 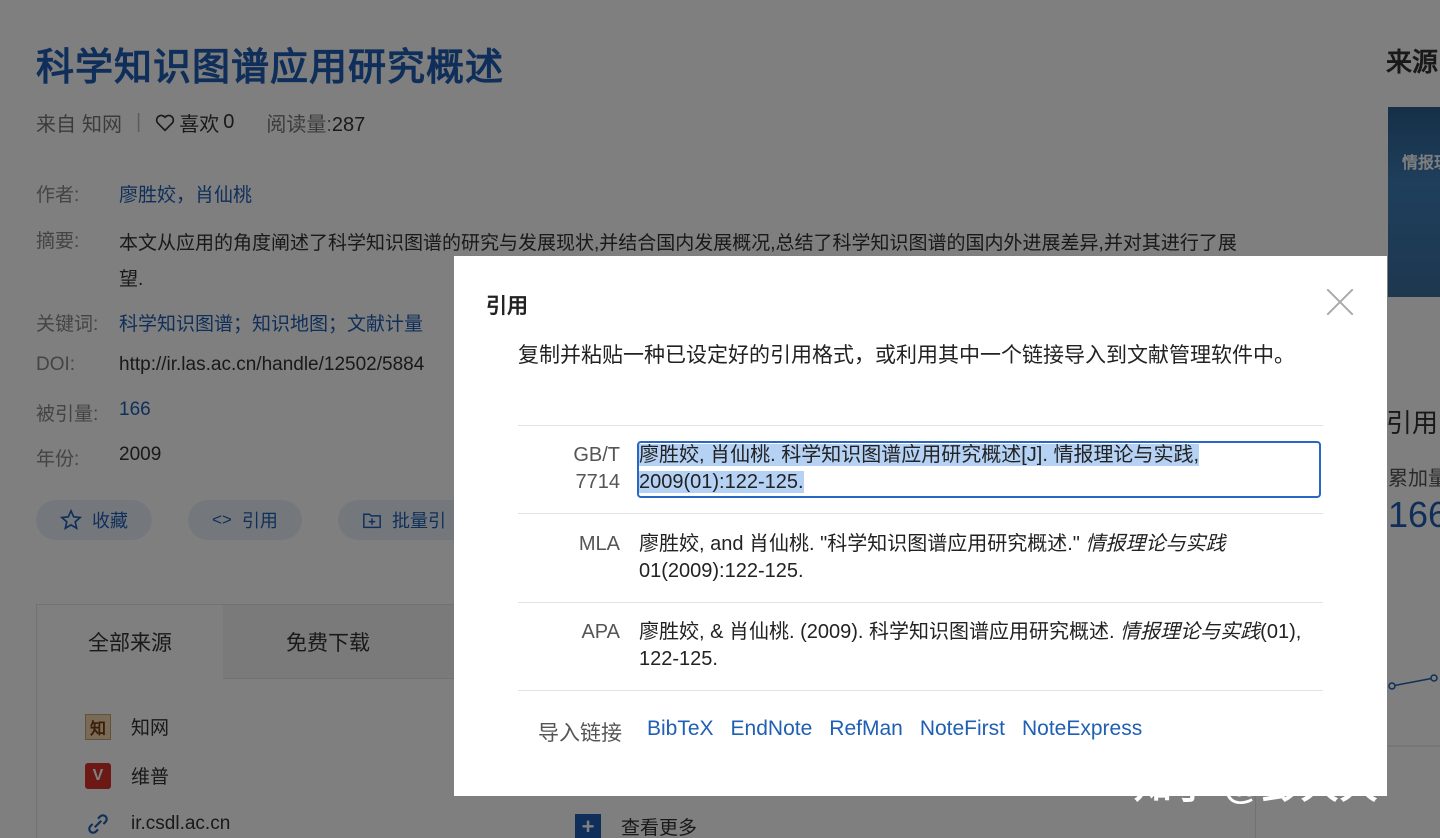 I want to click on watermark-text: 知乎 @彭大大, so click(x=1256, y=786).